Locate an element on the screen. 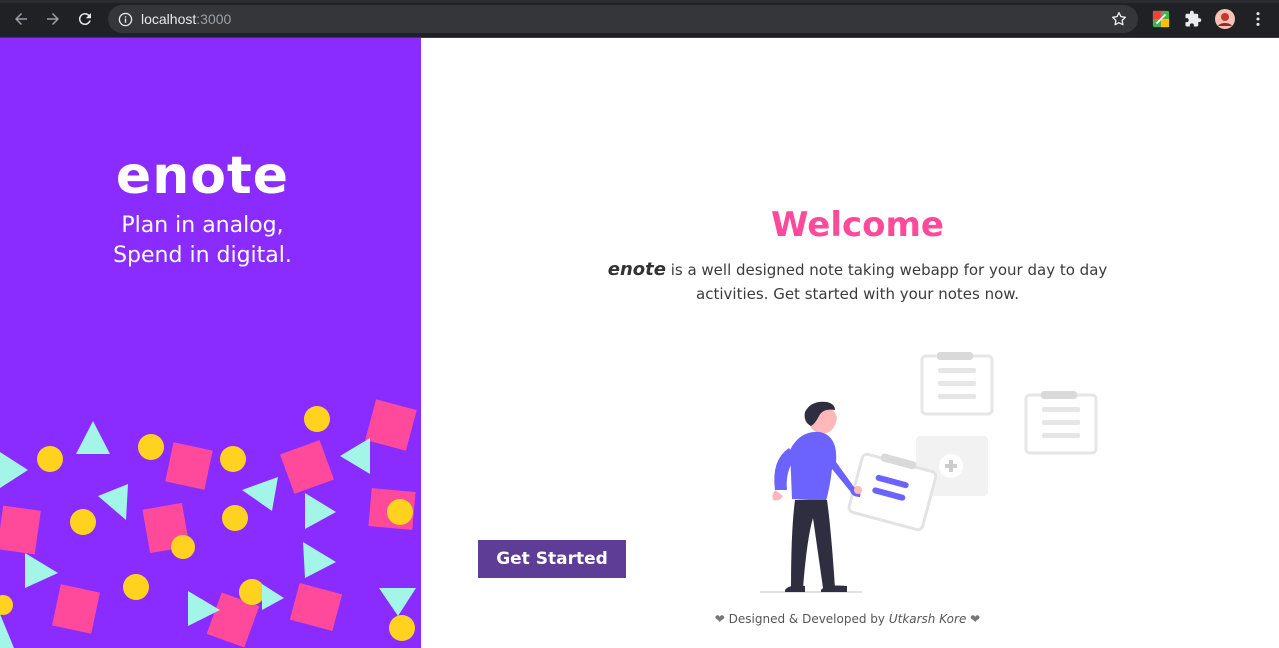 This screenshot has height=648, width=1279. address-bar: localhost:3000 is located at coordinates (623, 19).